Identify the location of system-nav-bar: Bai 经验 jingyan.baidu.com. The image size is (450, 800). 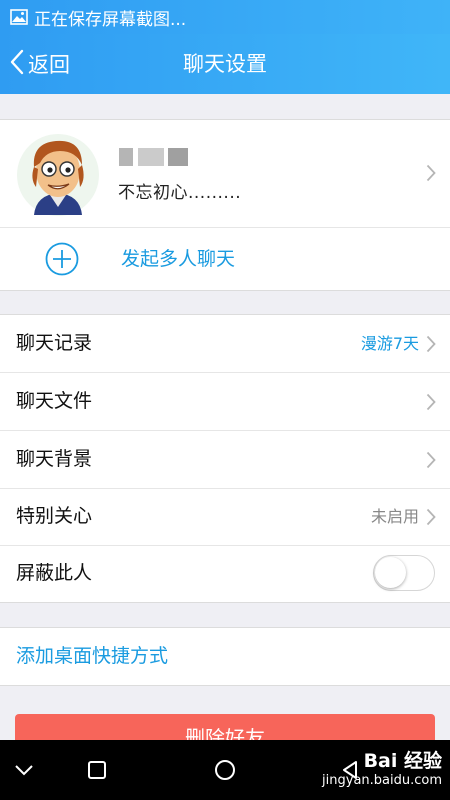
(225, 770).